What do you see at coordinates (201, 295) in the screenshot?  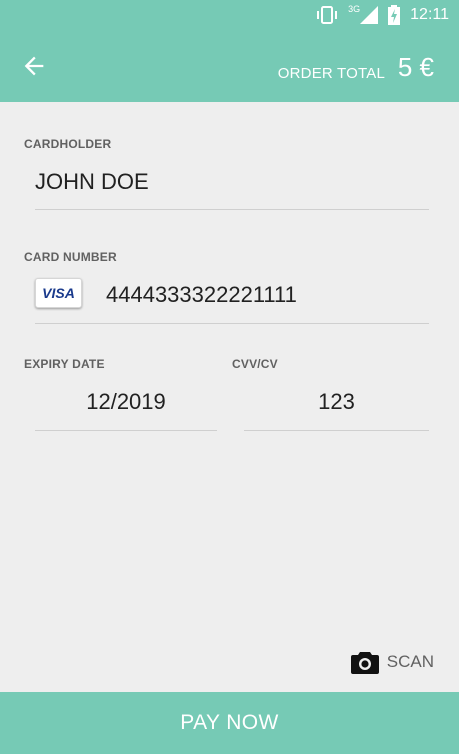 I see `card-number-input: 4444333322221111` at bounding box center [201, 295].